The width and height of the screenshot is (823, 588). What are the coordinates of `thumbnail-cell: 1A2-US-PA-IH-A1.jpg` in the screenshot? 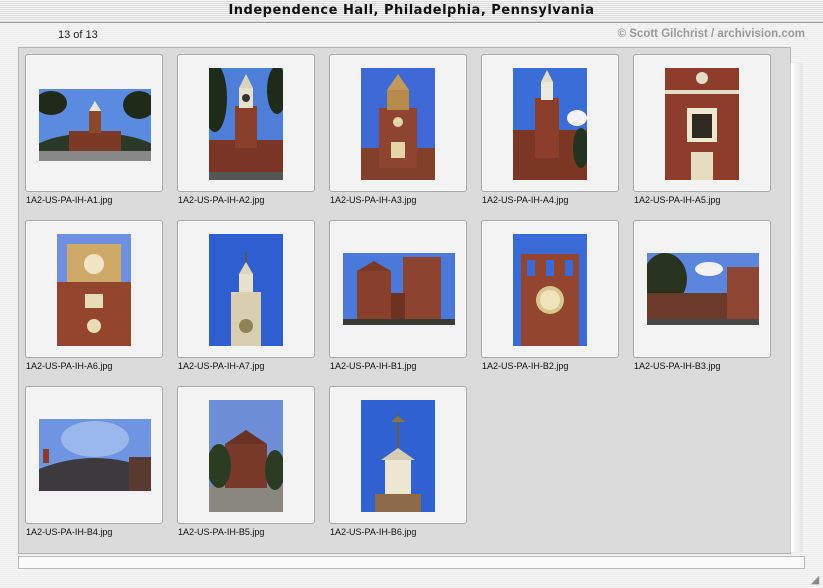 It's located at (94, 129).